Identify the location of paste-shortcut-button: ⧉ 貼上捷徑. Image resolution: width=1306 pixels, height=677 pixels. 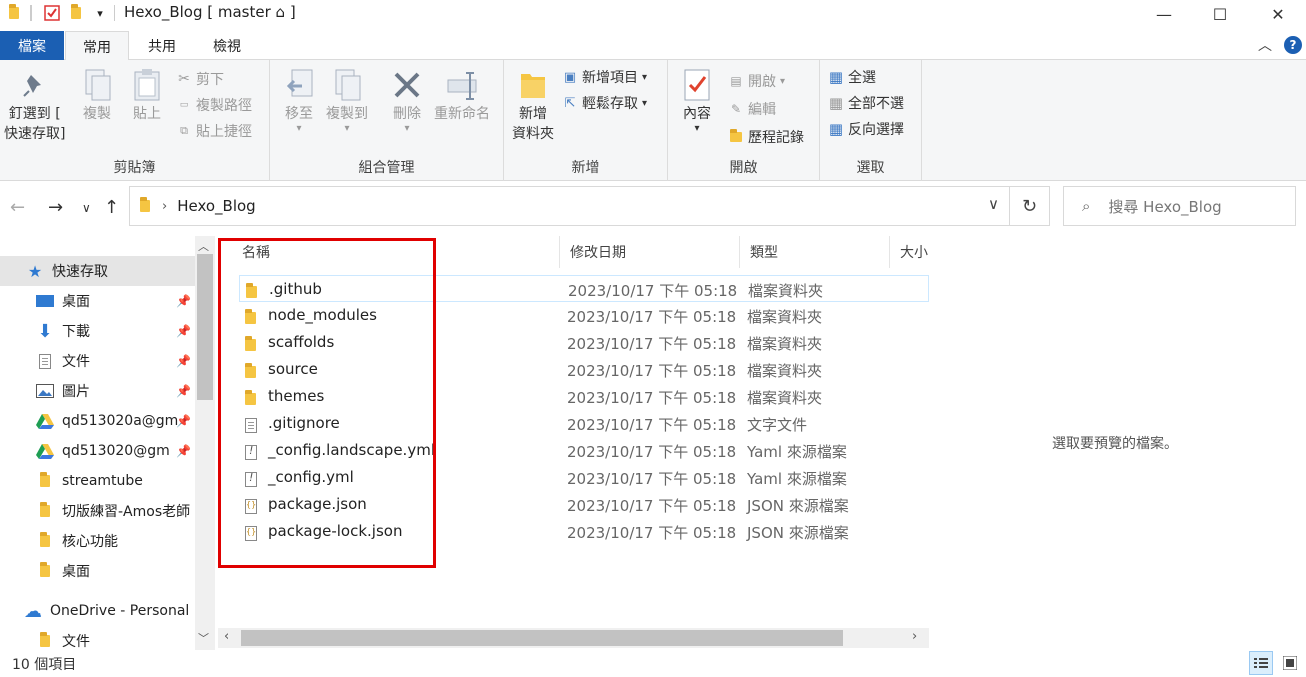
(214, 131).